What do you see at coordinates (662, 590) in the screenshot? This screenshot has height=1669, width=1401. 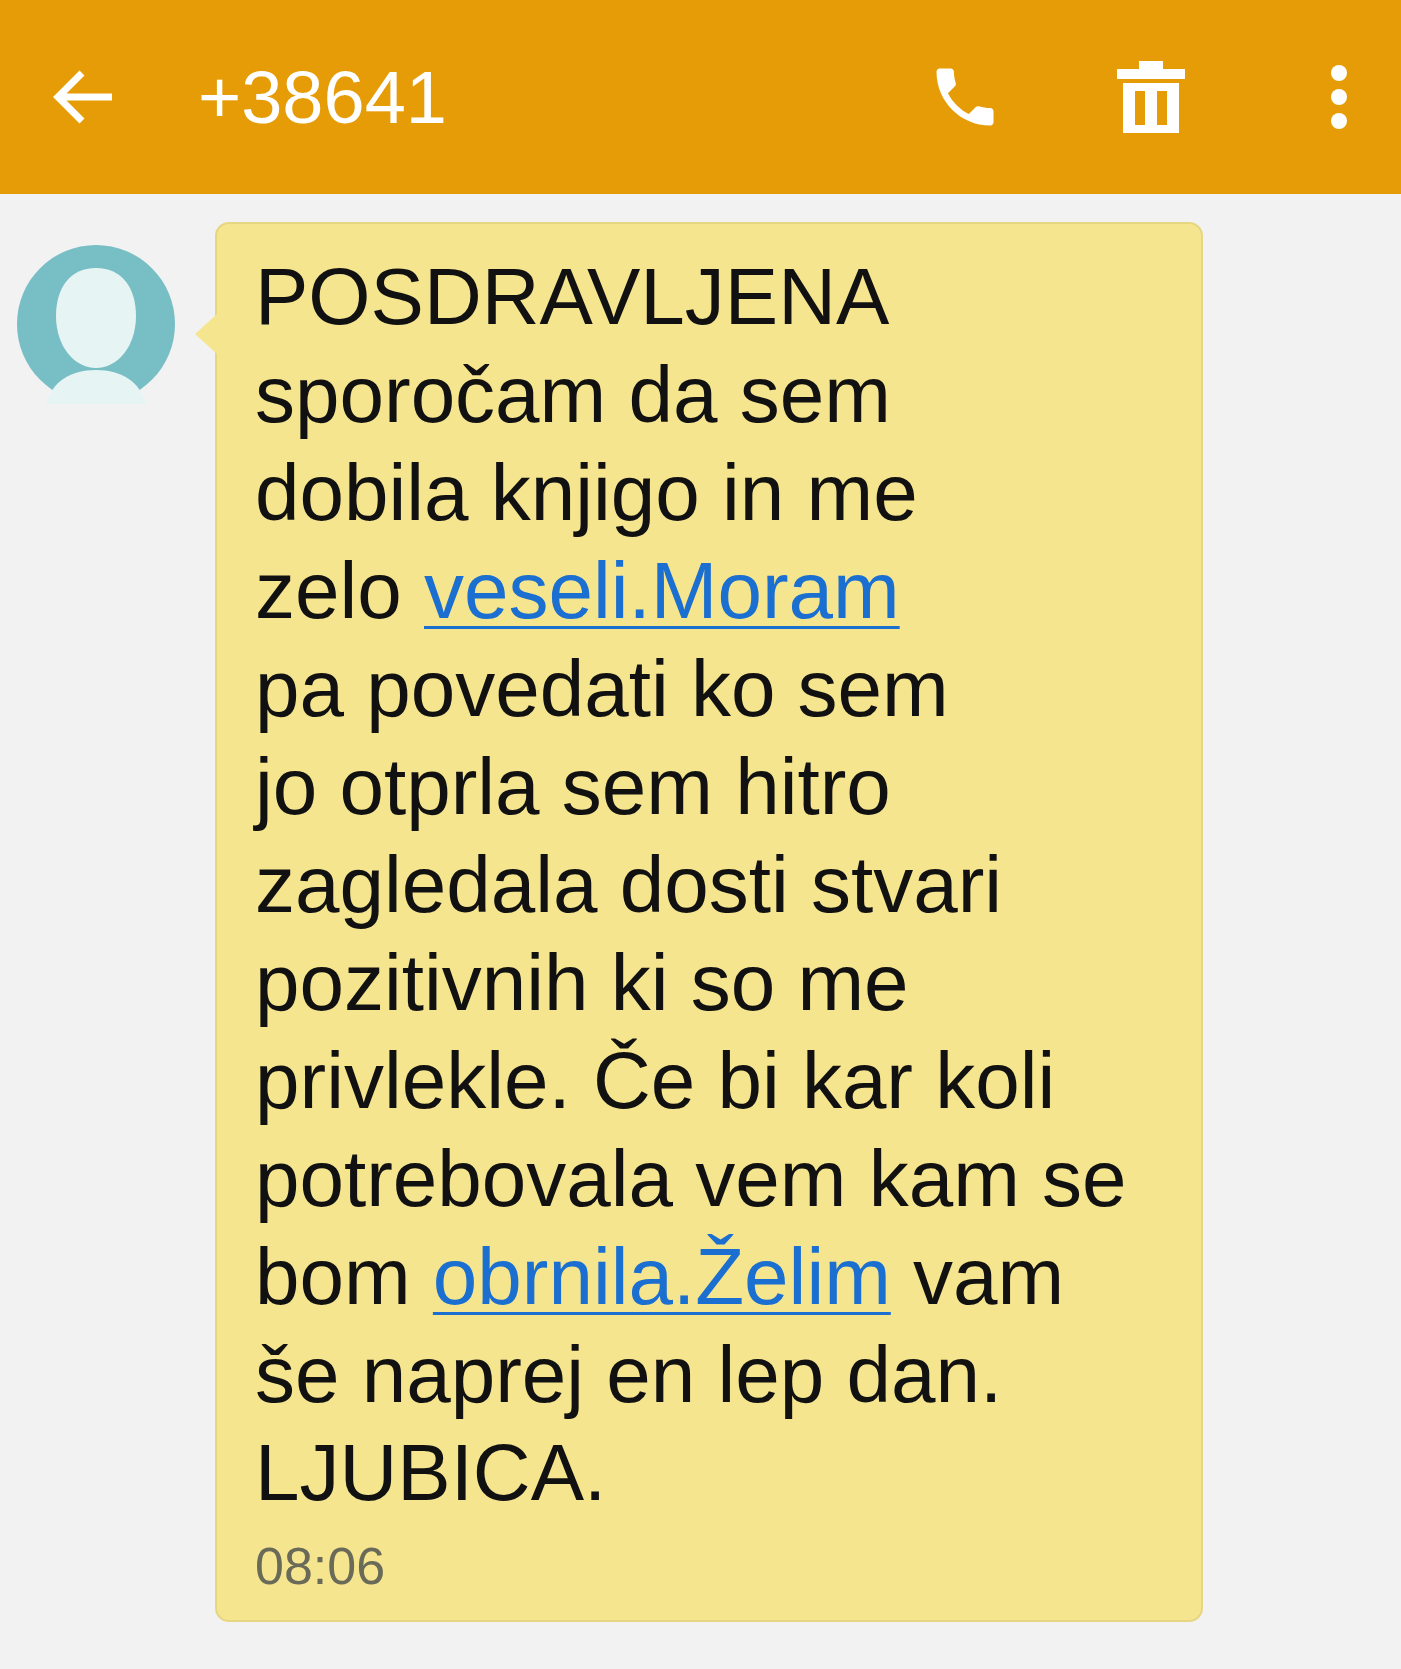 I see `message-link: veseli.Moram` at bounding box center [662, 590].